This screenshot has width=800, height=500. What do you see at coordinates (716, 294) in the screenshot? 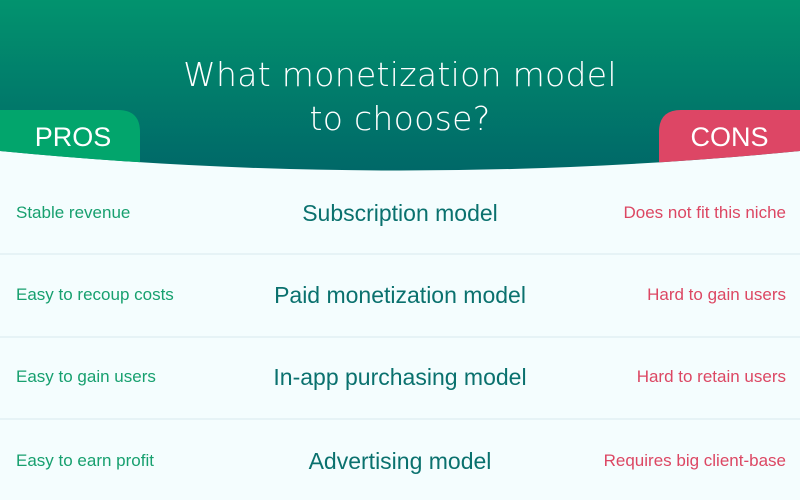
I see `con-text: Hard to gain users` at bounding box center [716, 294].